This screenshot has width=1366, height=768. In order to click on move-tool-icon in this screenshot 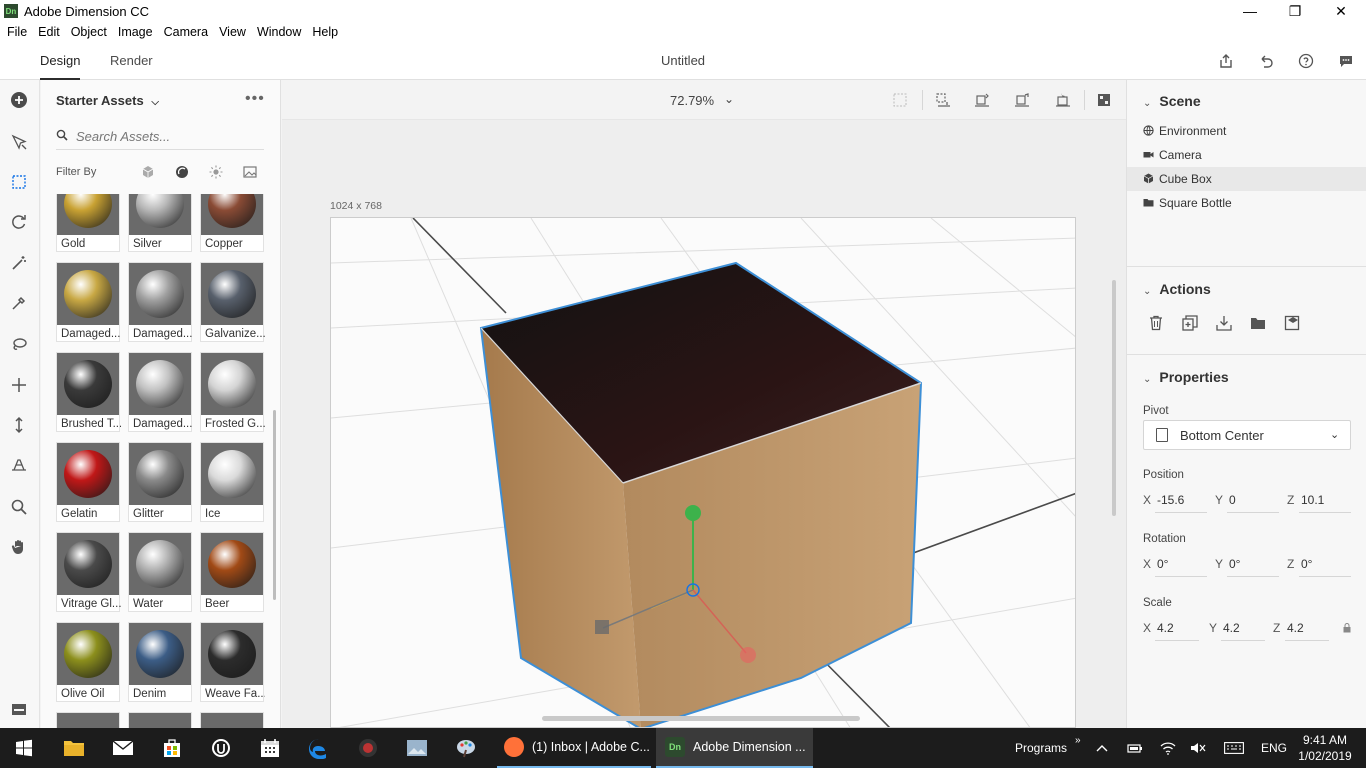, I will do `click(19, 142)`.